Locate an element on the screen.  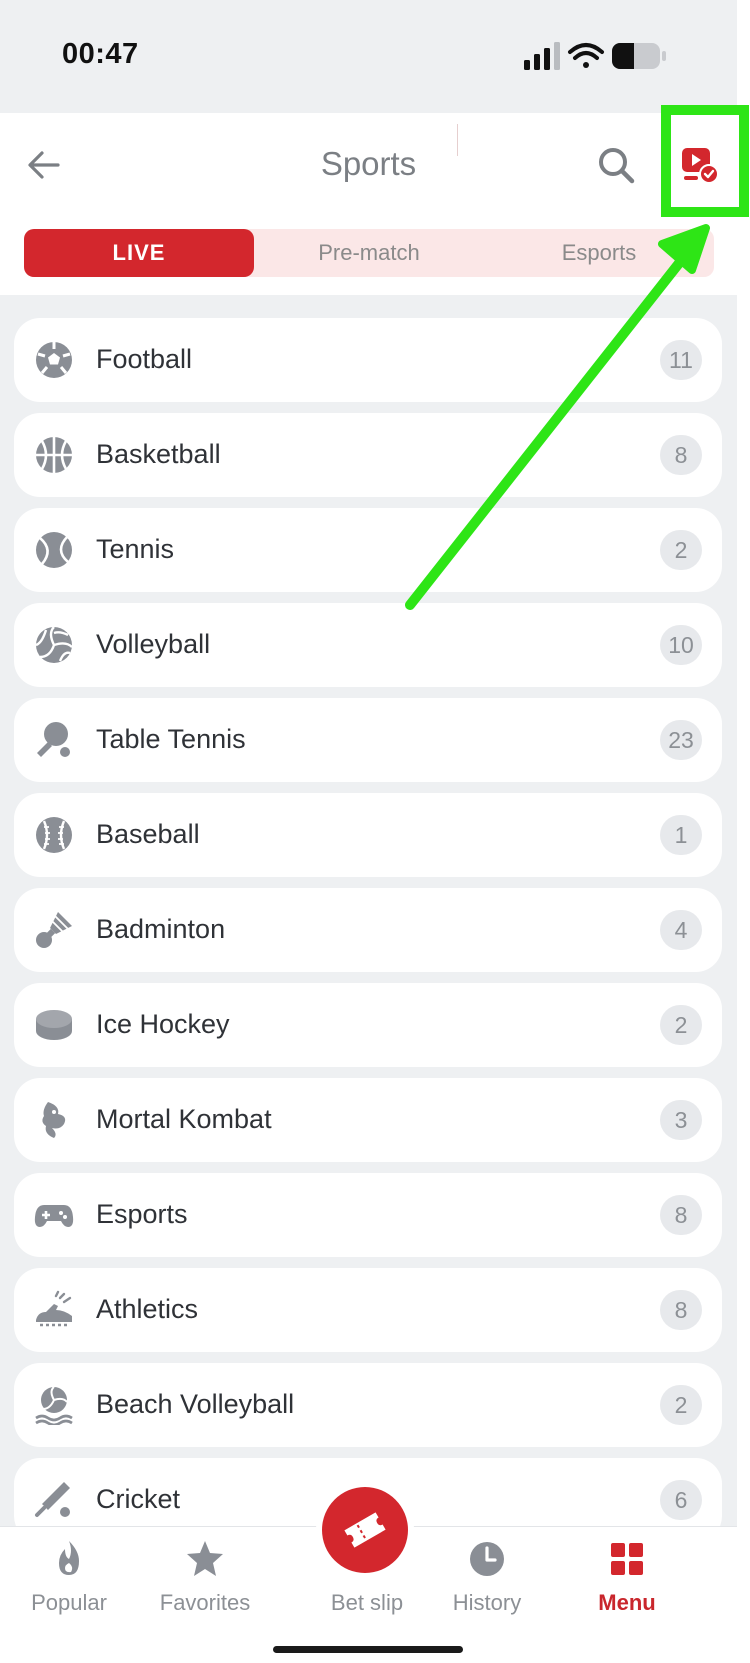
sport-name: Baseball is located at coordinates (148, 834).